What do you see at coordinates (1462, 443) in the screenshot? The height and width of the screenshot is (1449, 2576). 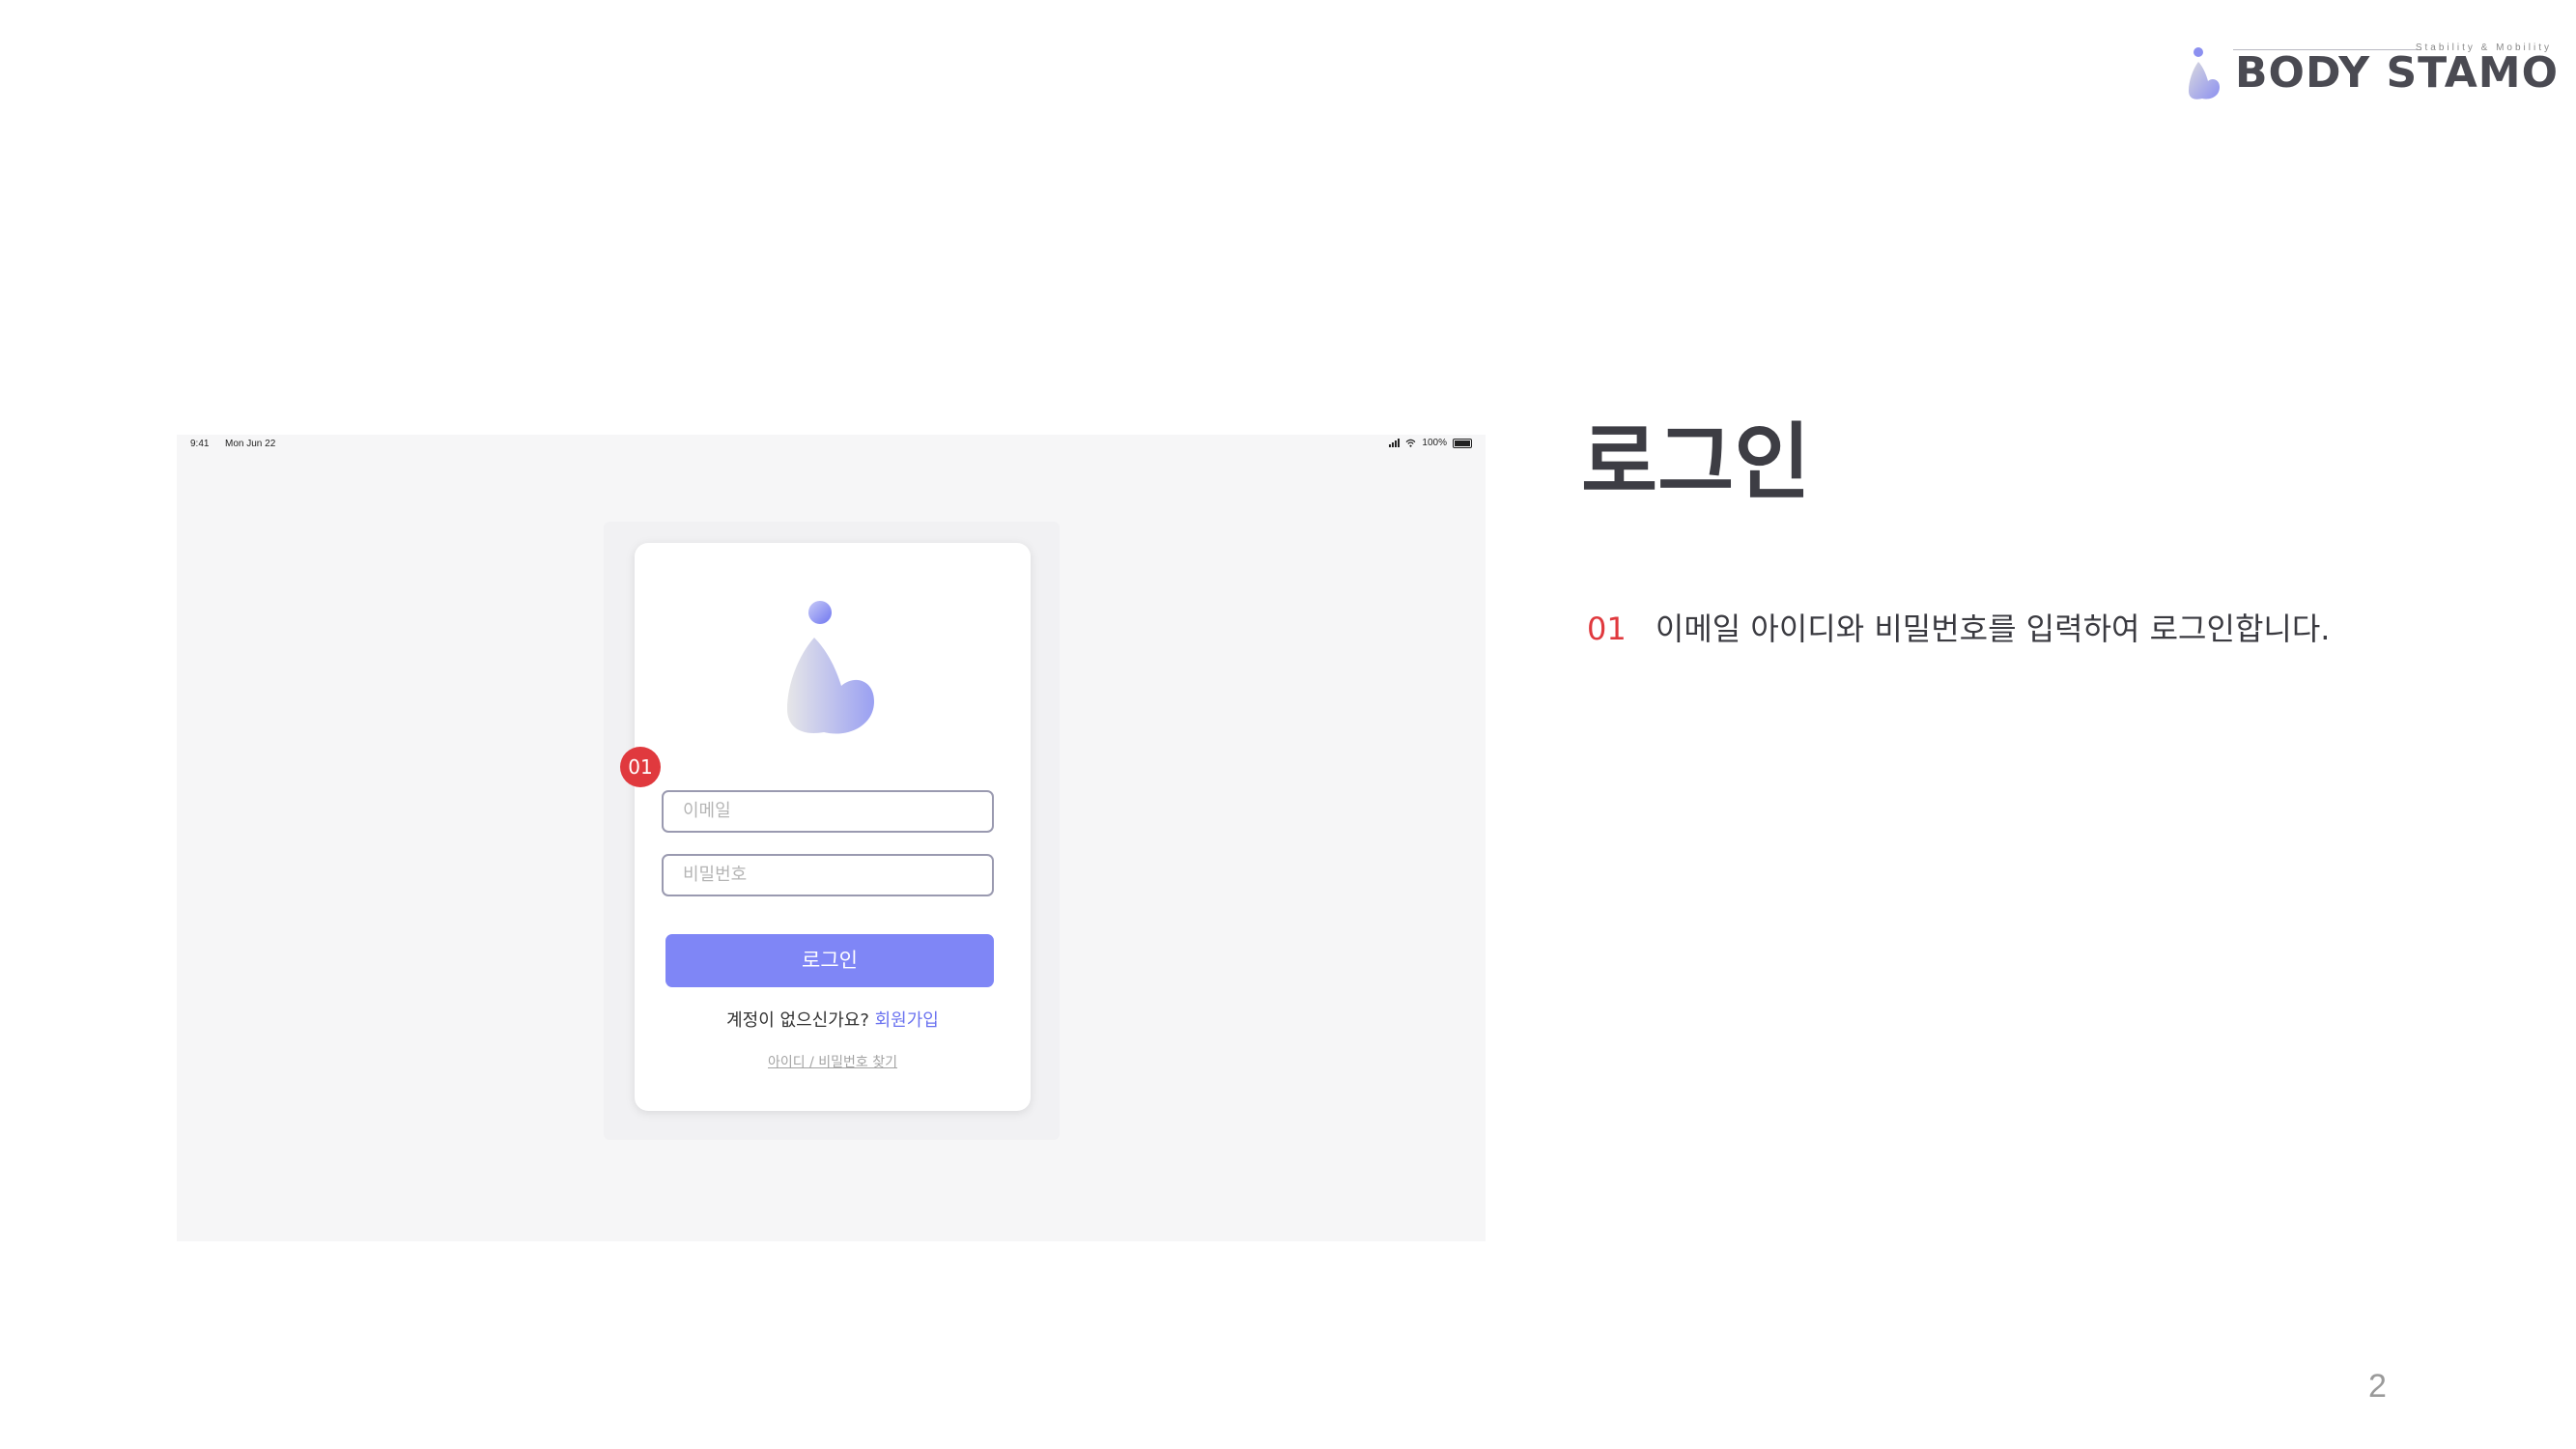 I see `battery-icon` at bounding box center [1462, 443].